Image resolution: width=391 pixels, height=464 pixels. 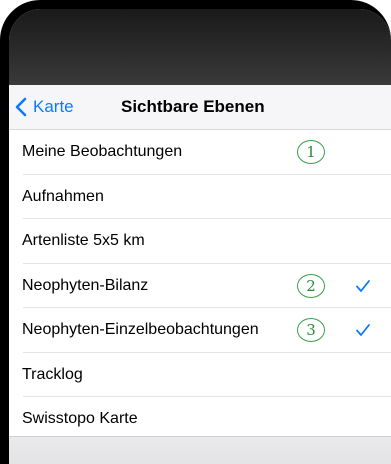 I want to click on layer-row: Artenliste 5x5 km, so click(x=200, y=241).